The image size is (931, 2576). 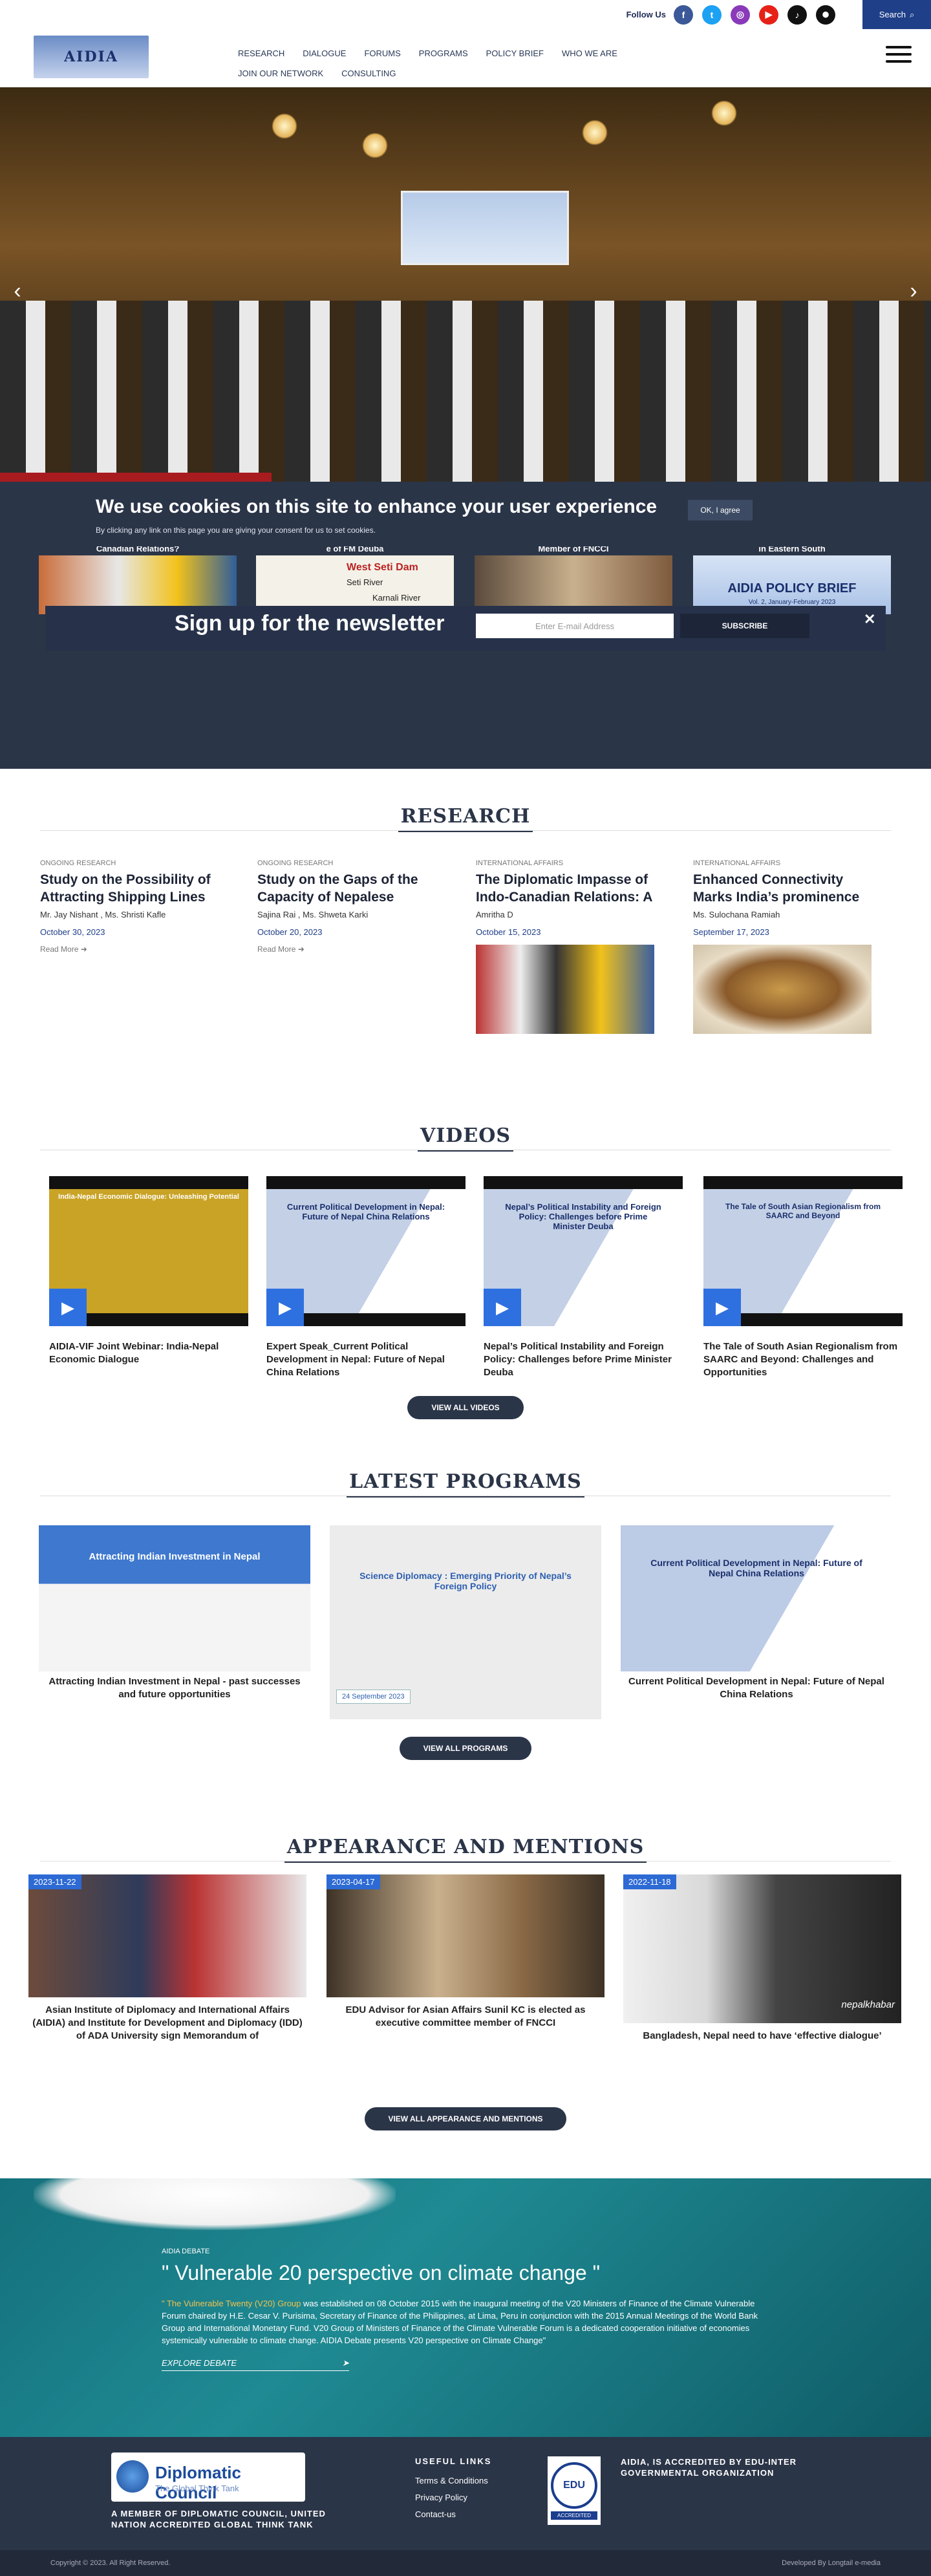 What do you see at coordinates (197, 2488) in the screenshot?
I see `dc-subtitle: The Global Think Tank` at bounding box center [197, 2488].